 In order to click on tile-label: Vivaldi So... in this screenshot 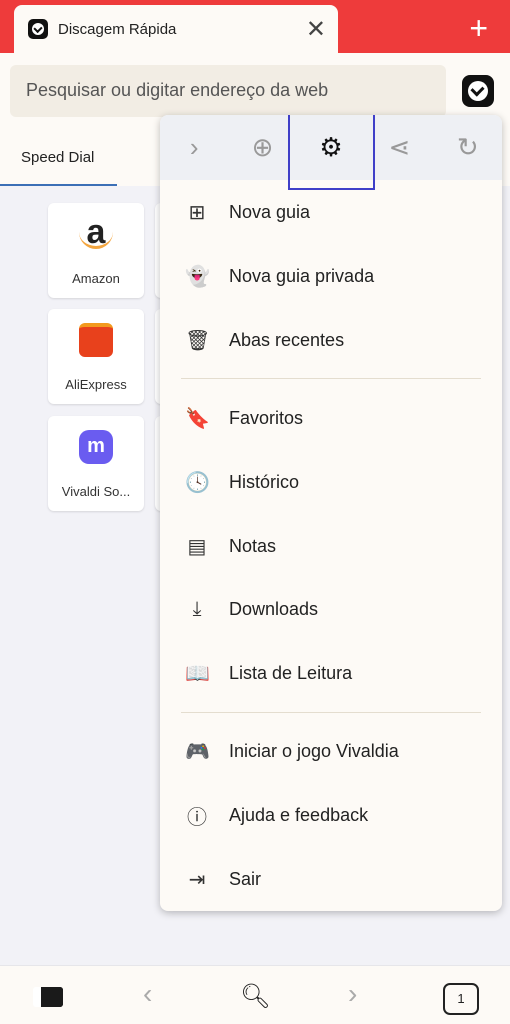, I will do `click(96, 491)`.